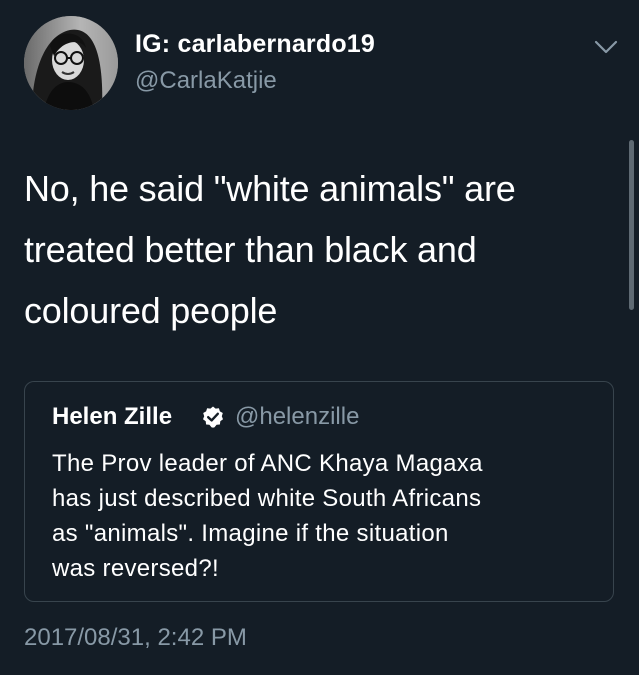 This screenshot has height=675, width=639. What do you see at coordinates (267, 498) in the screenshot?
I see `quoted-text-line: has just described white South Africans` at bounding box center [267, 498].